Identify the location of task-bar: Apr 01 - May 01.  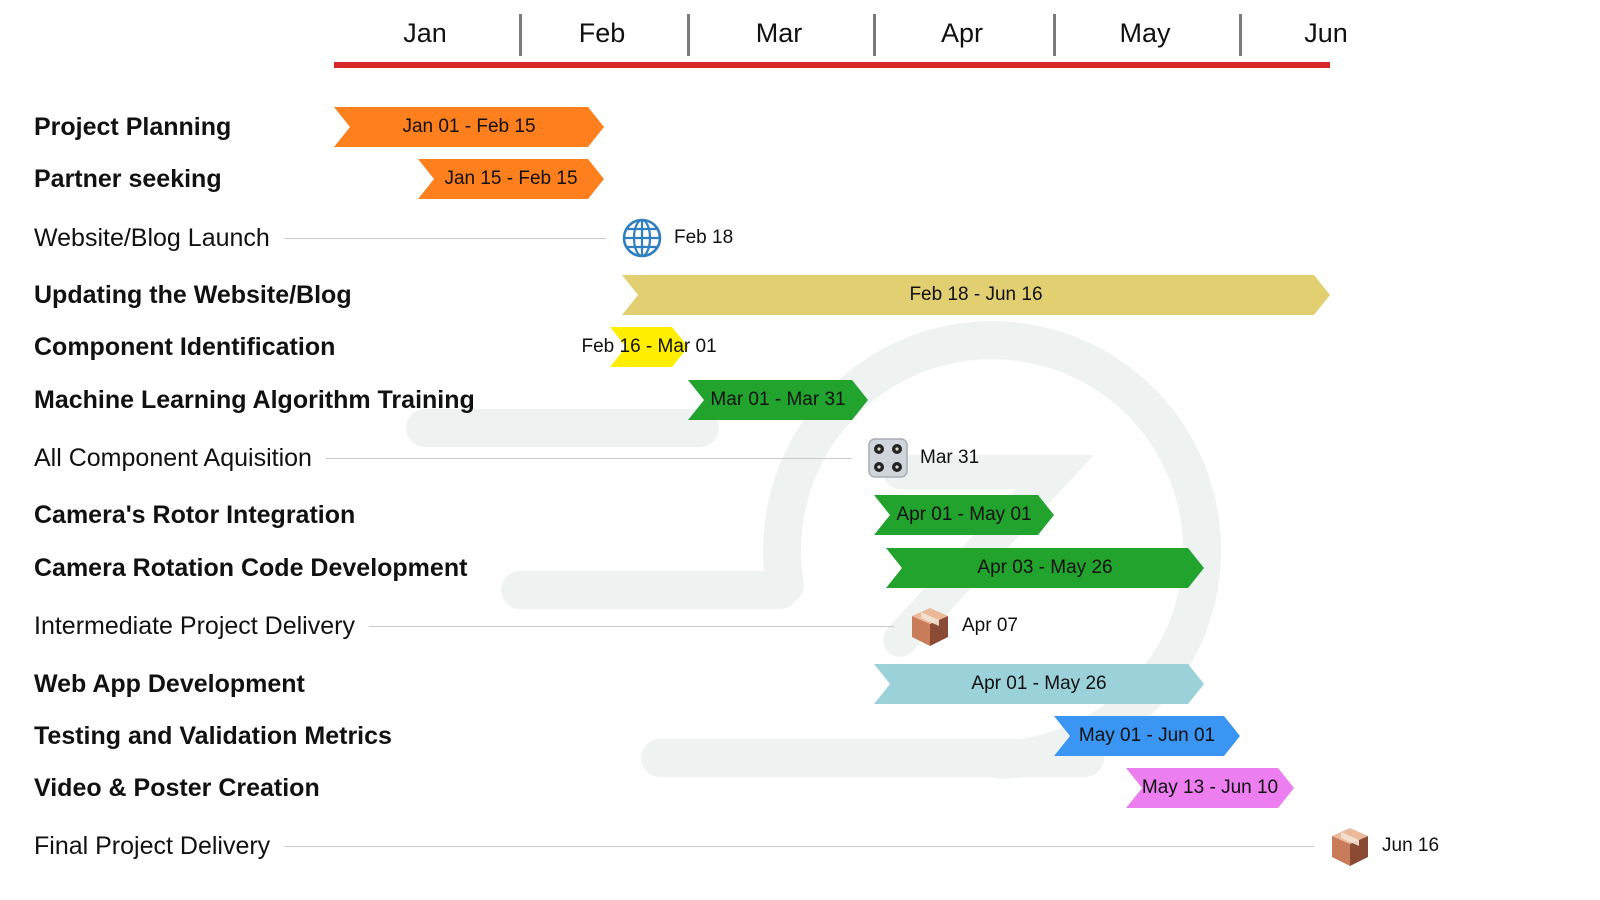
(964, 515).